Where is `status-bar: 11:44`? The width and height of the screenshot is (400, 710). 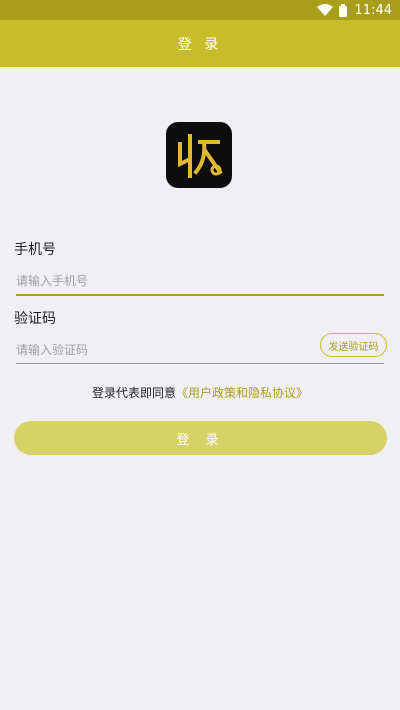 status-bar: 11:44 is located at coordinates (200, 10).